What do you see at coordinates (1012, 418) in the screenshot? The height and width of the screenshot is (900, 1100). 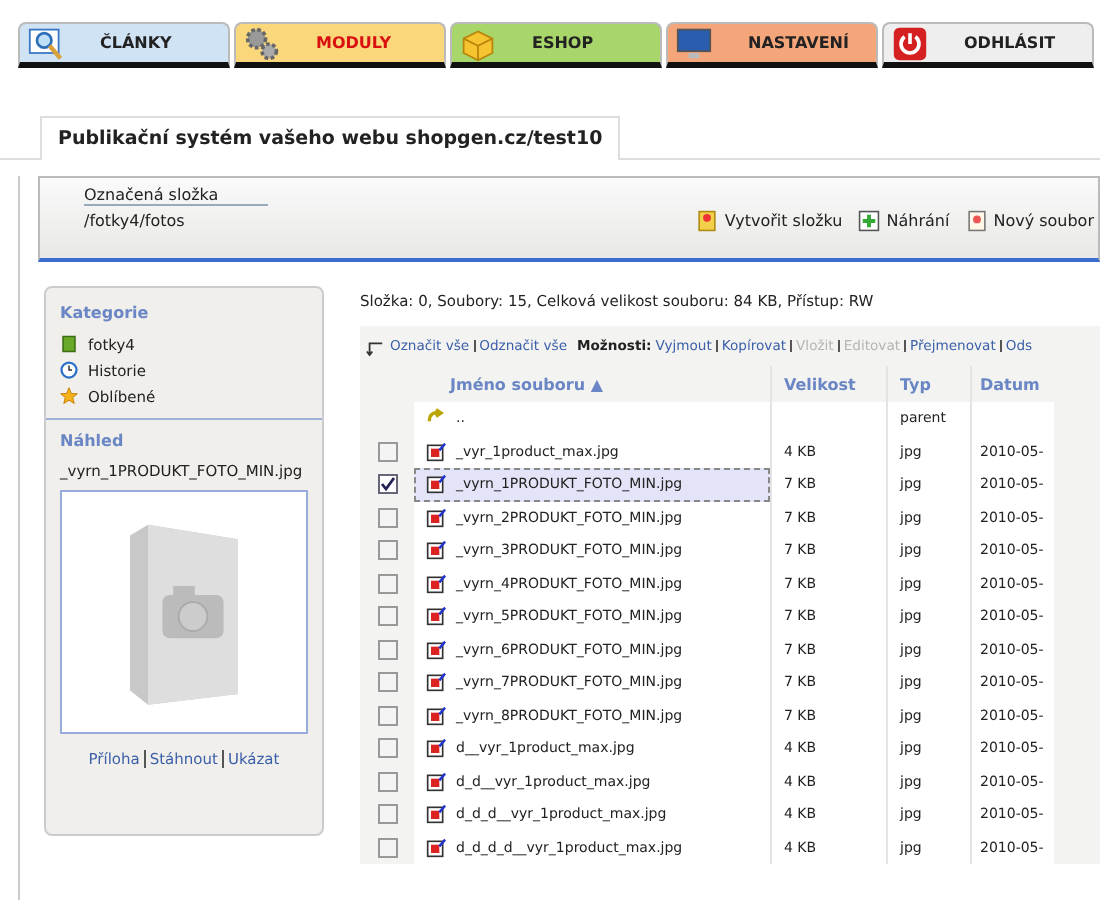 I see `table-cell` at bounding box center [1012, 418].